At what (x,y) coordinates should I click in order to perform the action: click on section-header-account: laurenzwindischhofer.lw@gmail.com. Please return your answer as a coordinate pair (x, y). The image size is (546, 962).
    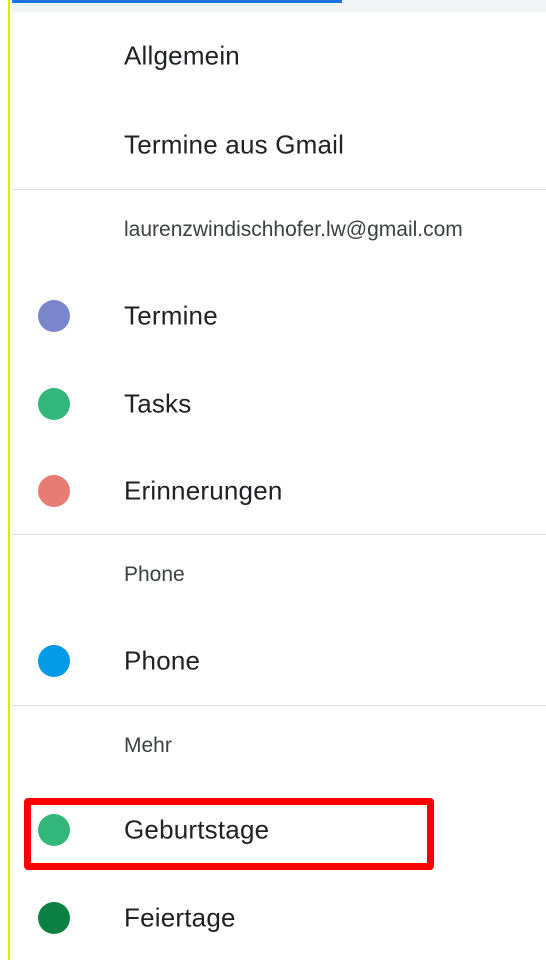
    Looking at the image, I should click on (279, 231).